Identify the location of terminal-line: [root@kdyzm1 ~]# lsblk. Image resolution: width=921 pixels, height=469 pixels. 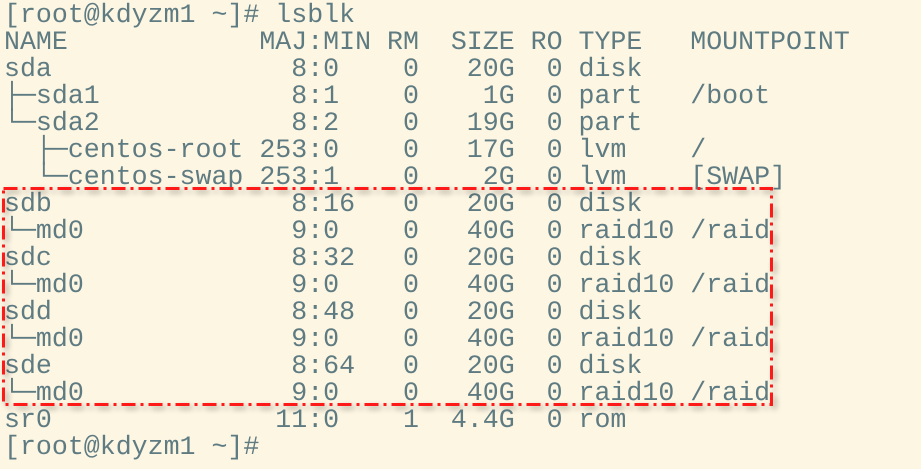
(180, 15).